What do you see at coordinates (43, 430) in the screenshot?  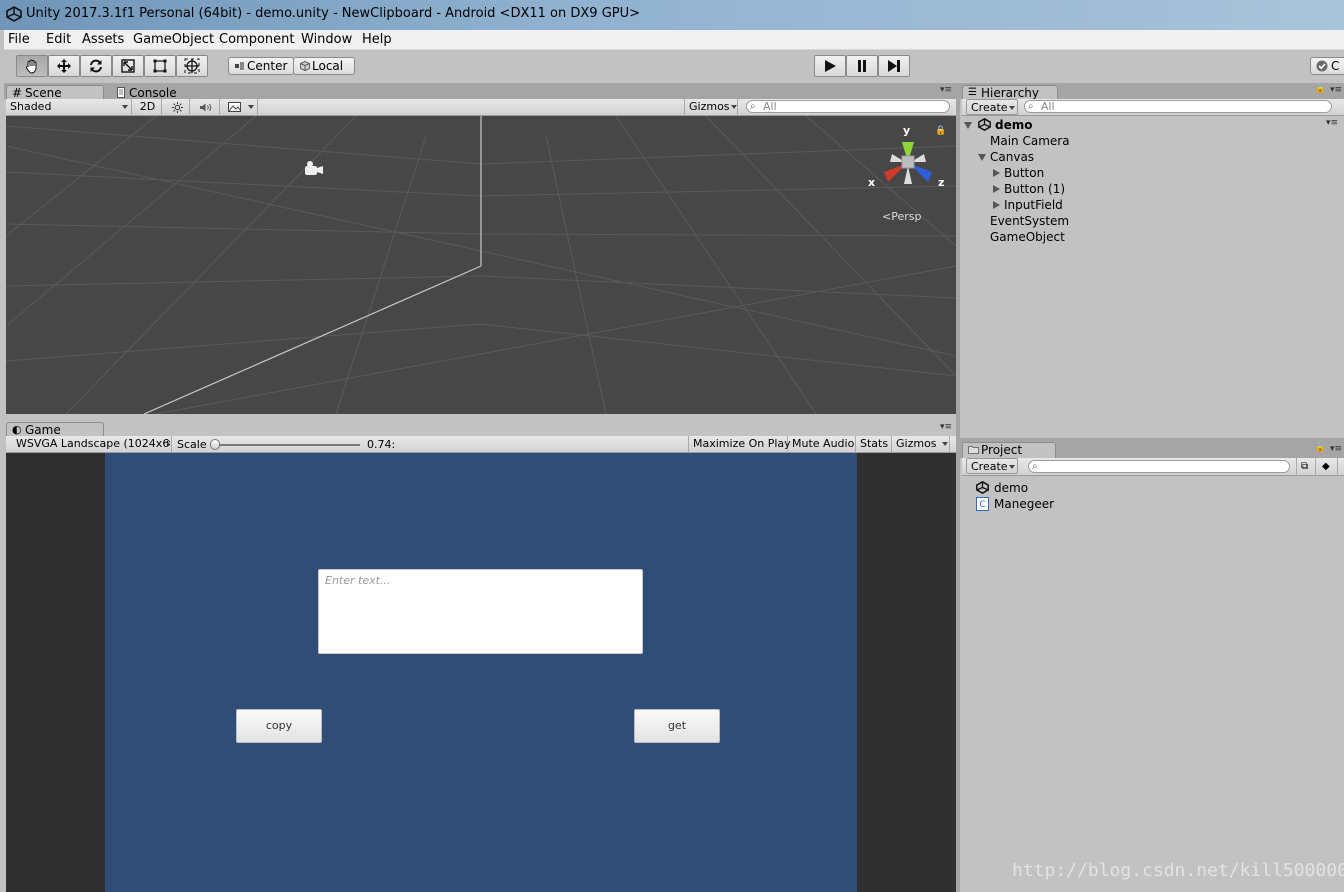 I see `tab-game-label: Game` at bounding box center [43, 430].